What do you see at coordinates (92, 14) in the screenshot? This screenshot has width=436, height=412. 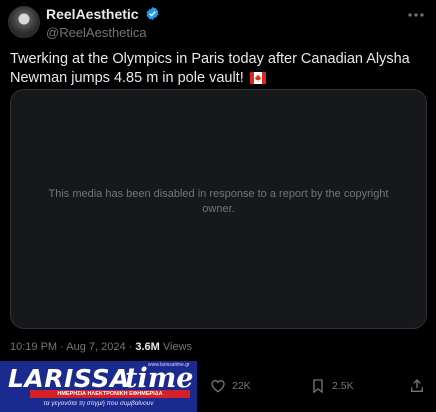 I see `display-name: ReelAesthetic` at bounding box center [92, 14].